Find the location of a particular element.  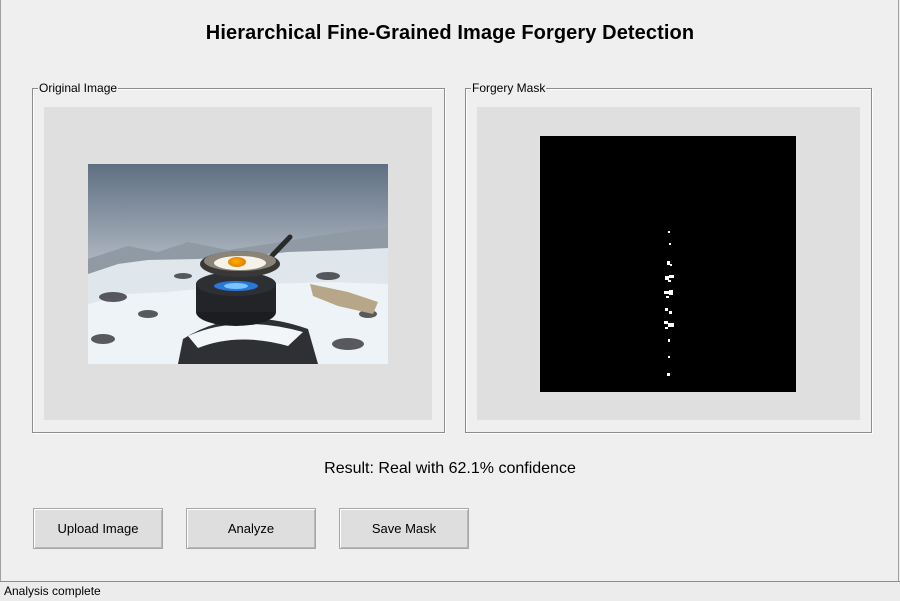

mask-image is located at coordinates (668, 264).